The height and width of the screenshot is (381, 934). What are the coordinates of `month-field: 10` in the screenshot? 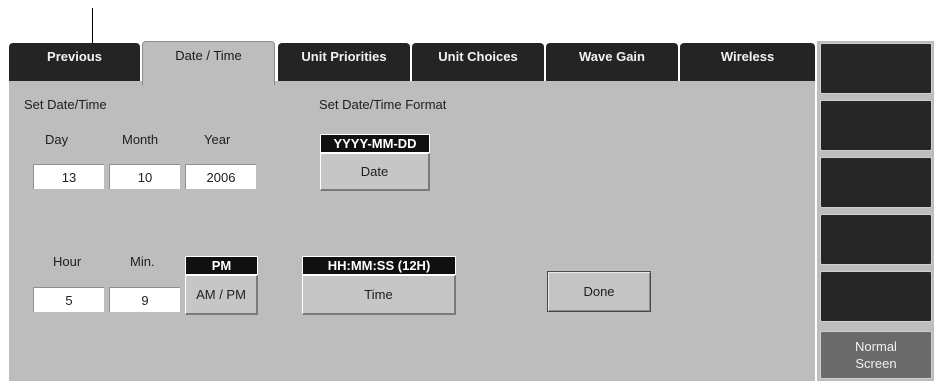 It's located at (144, 176).